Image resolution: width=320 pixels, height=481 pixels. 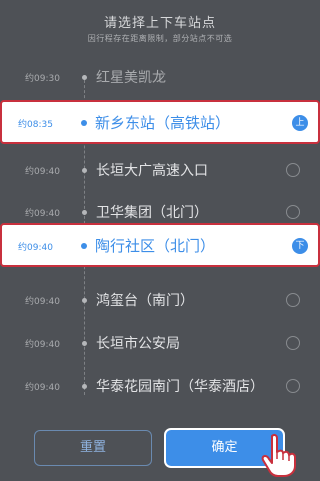 I want to click on stop-name: 鸿玺台（南门）, so click(x=145, y=301).